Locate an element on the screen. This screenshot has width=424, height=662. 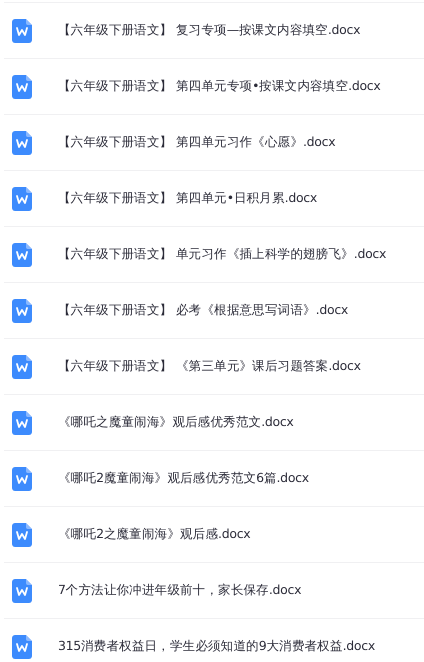
file-name: 315消费者权益日，学生必须知道的9大消费者权益.docx is located at coordinates (216, 646).